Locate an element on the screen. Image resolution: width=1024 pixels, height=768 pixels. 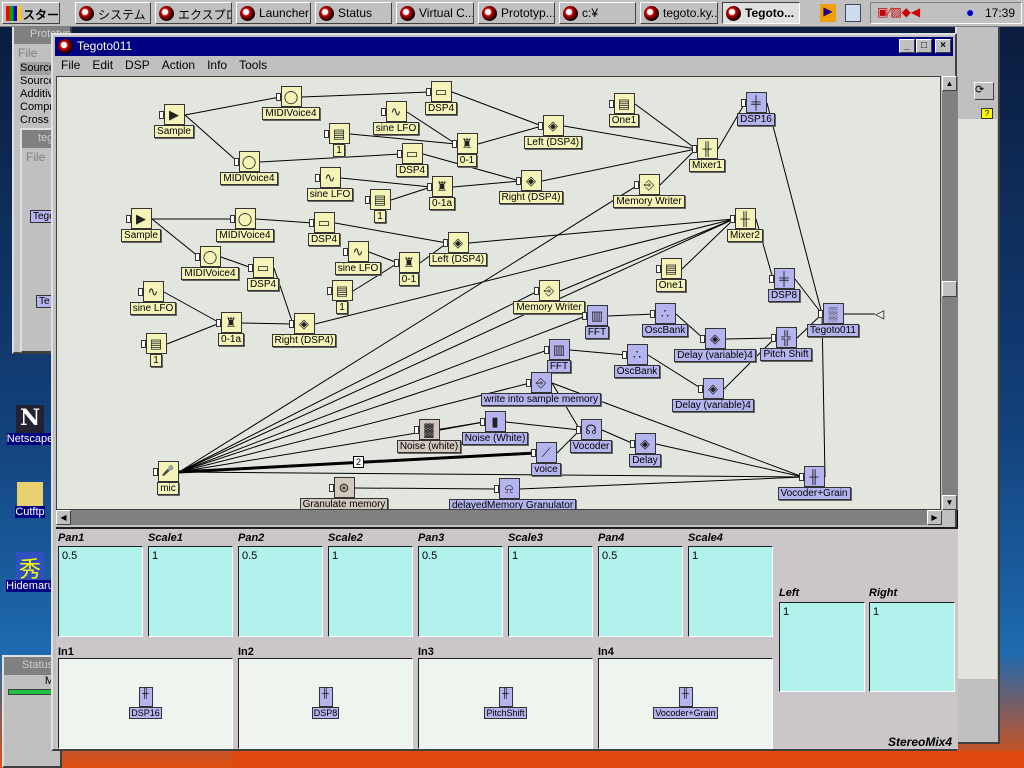
scroll-up-button: ▲ is located at coordinates (949, 83).